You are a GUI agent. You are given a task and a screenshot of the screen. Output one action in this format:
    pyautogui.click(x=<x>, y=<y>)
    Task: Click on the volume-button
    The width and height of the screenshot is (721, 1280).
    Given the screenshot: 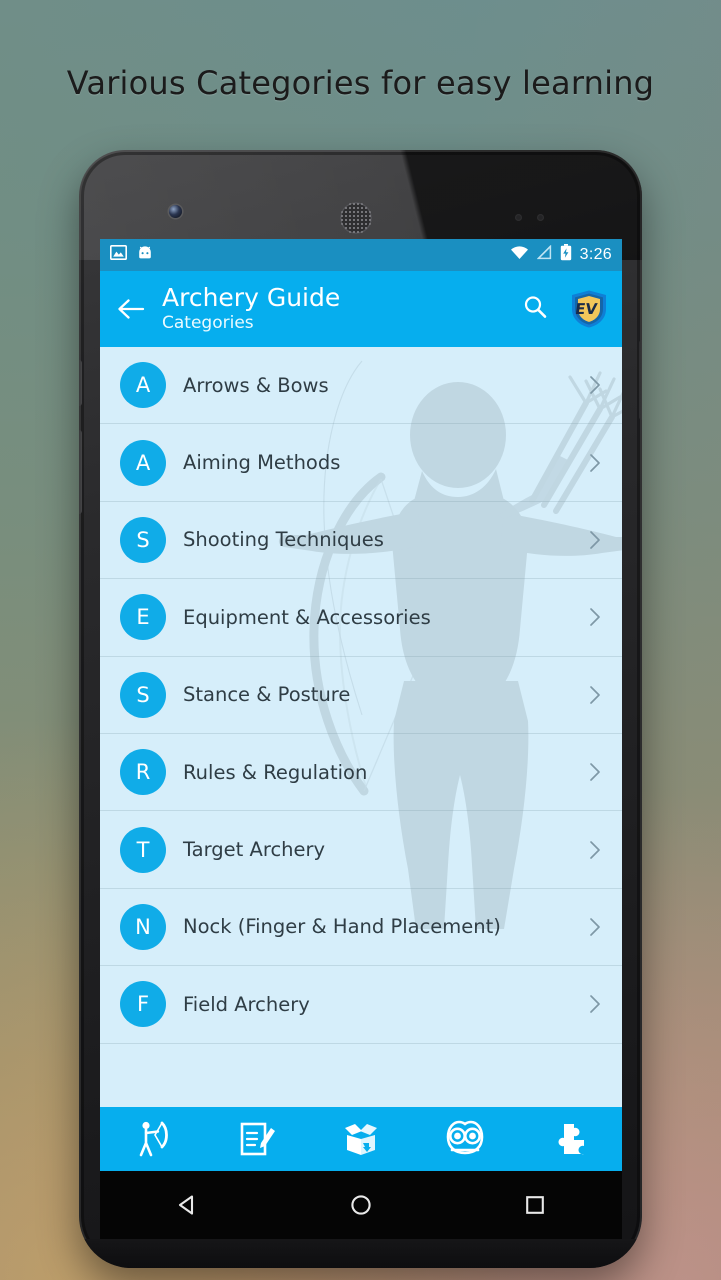 What is the action you would take?
    pyautogui.click(x=80, y=472)
    